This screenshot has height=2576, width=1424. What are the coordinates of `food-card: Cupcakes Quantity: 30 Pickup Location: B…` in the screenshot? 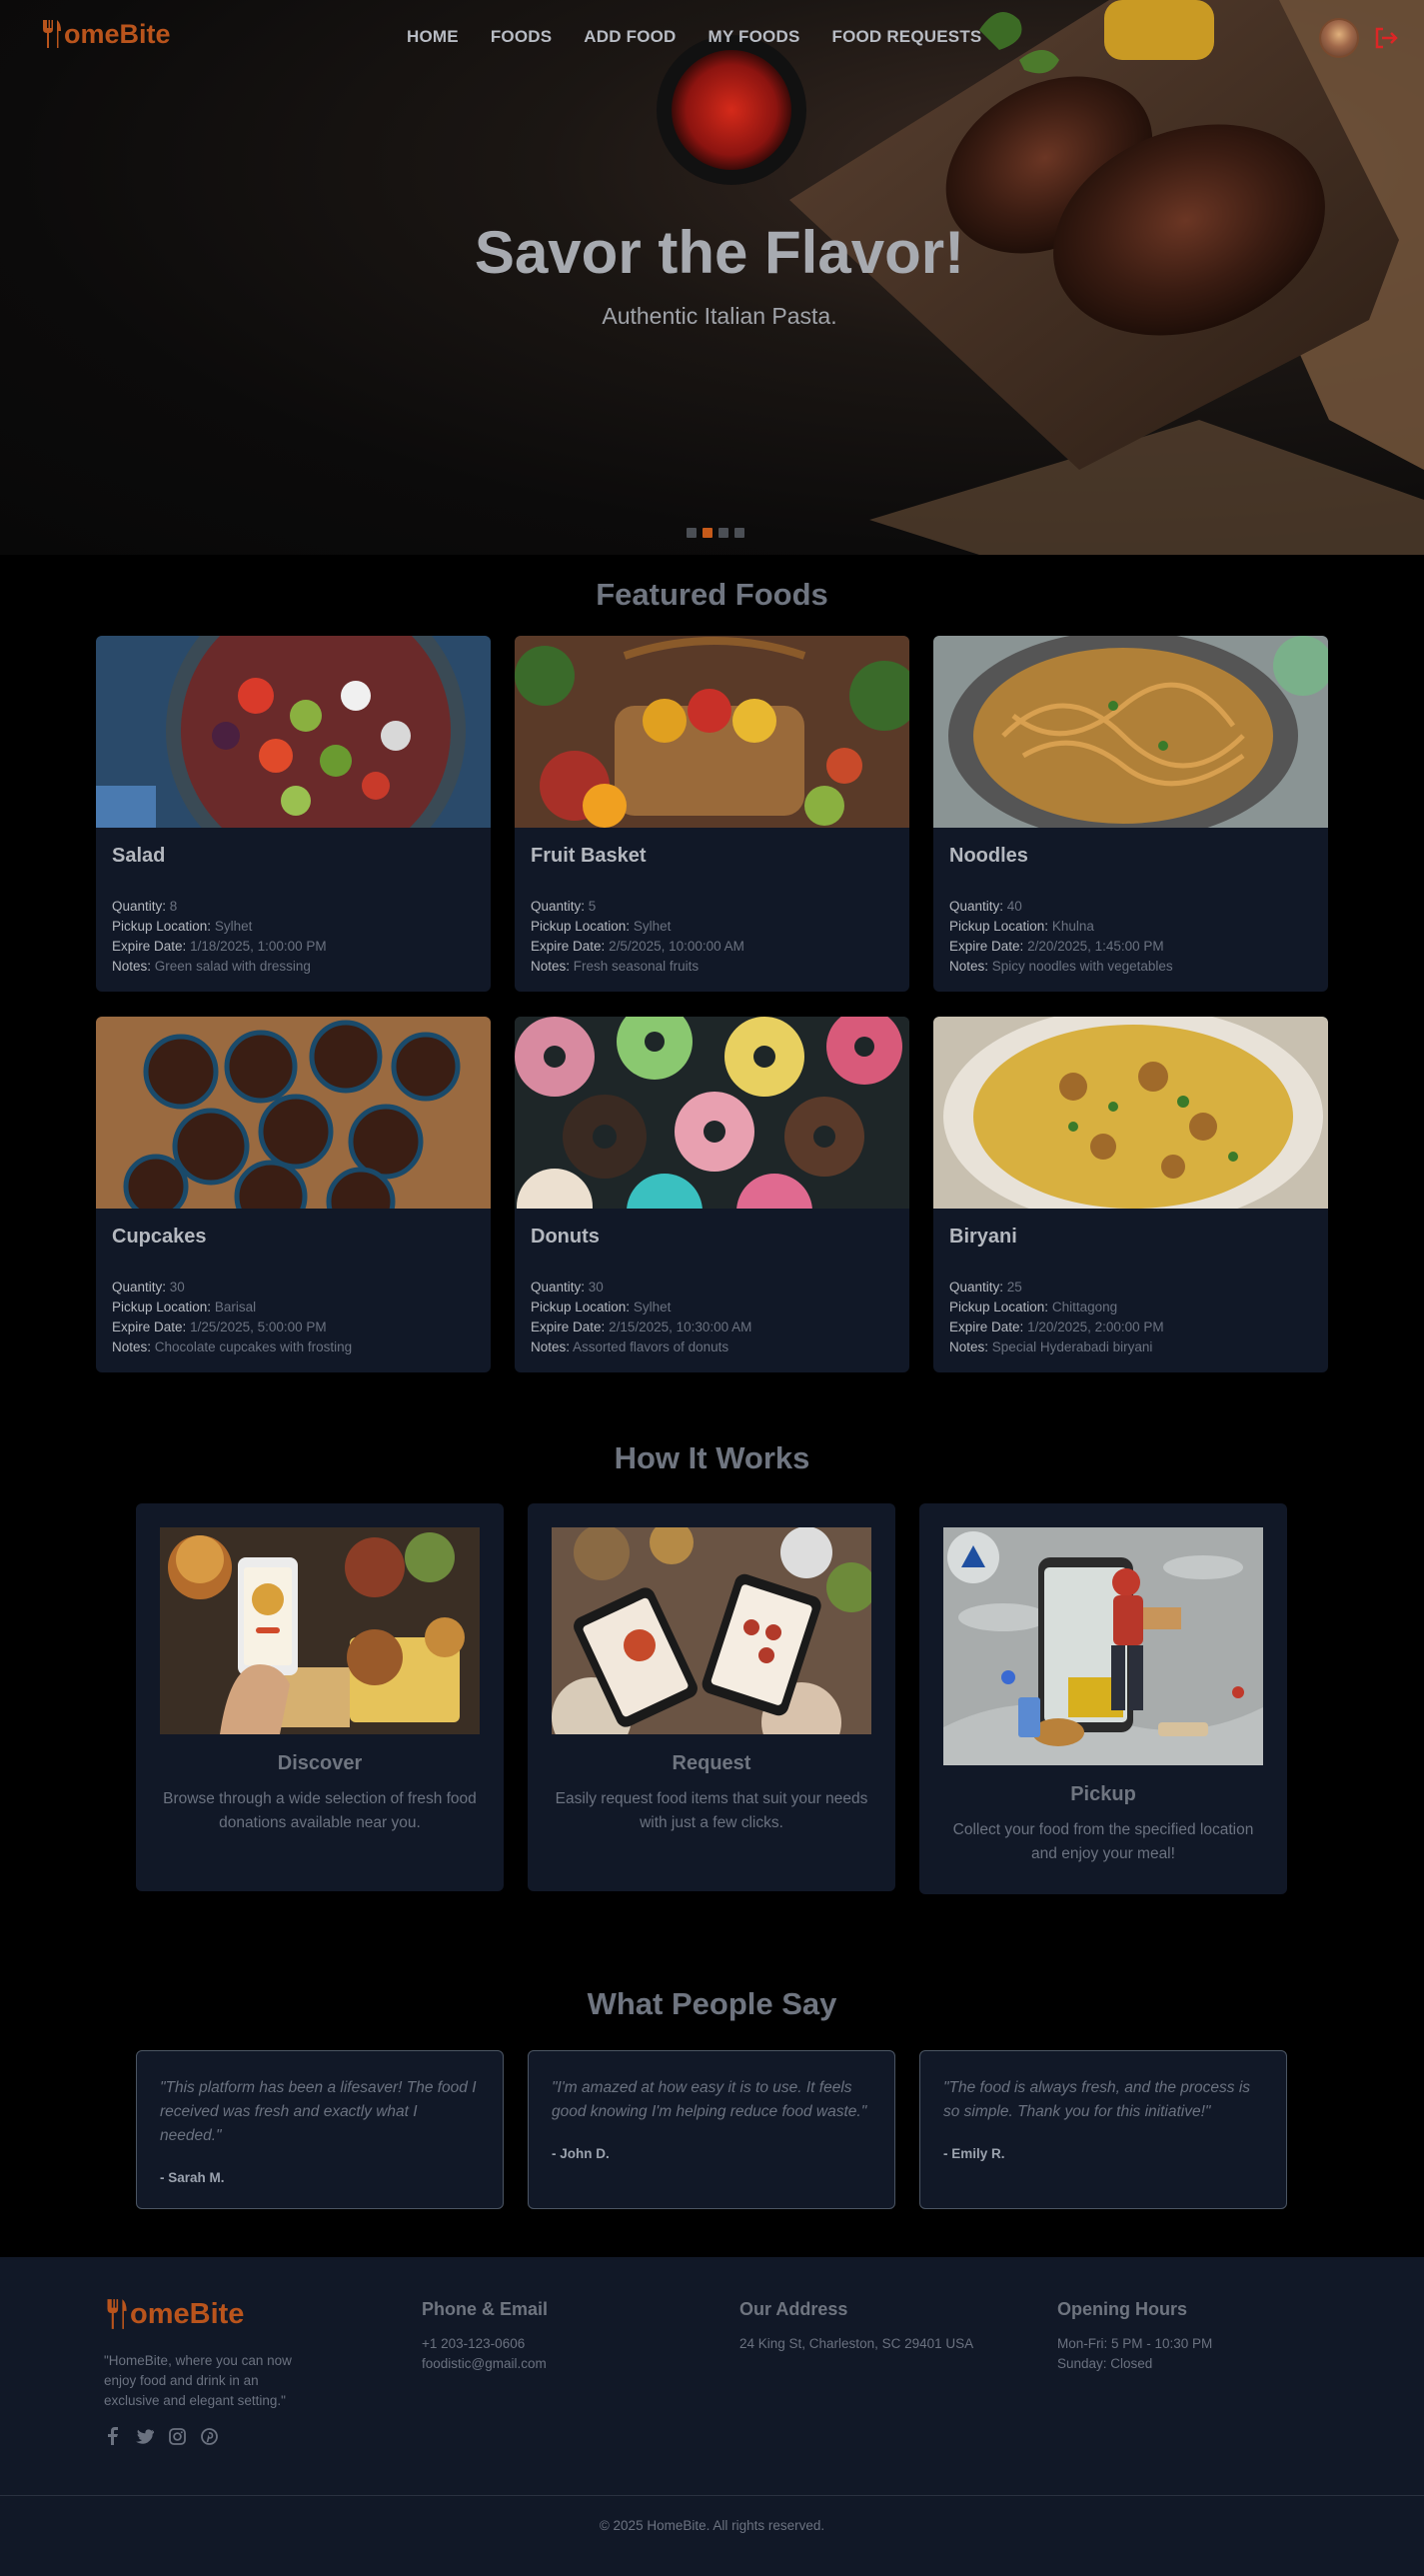 It's located at (293, 1194).